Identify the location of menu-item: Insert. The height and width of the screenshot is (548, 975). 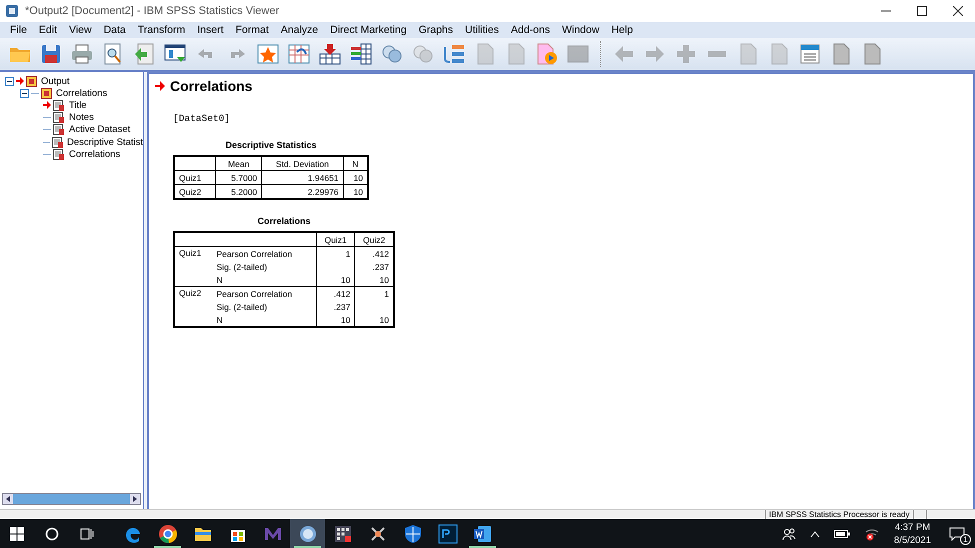
(210, 30).